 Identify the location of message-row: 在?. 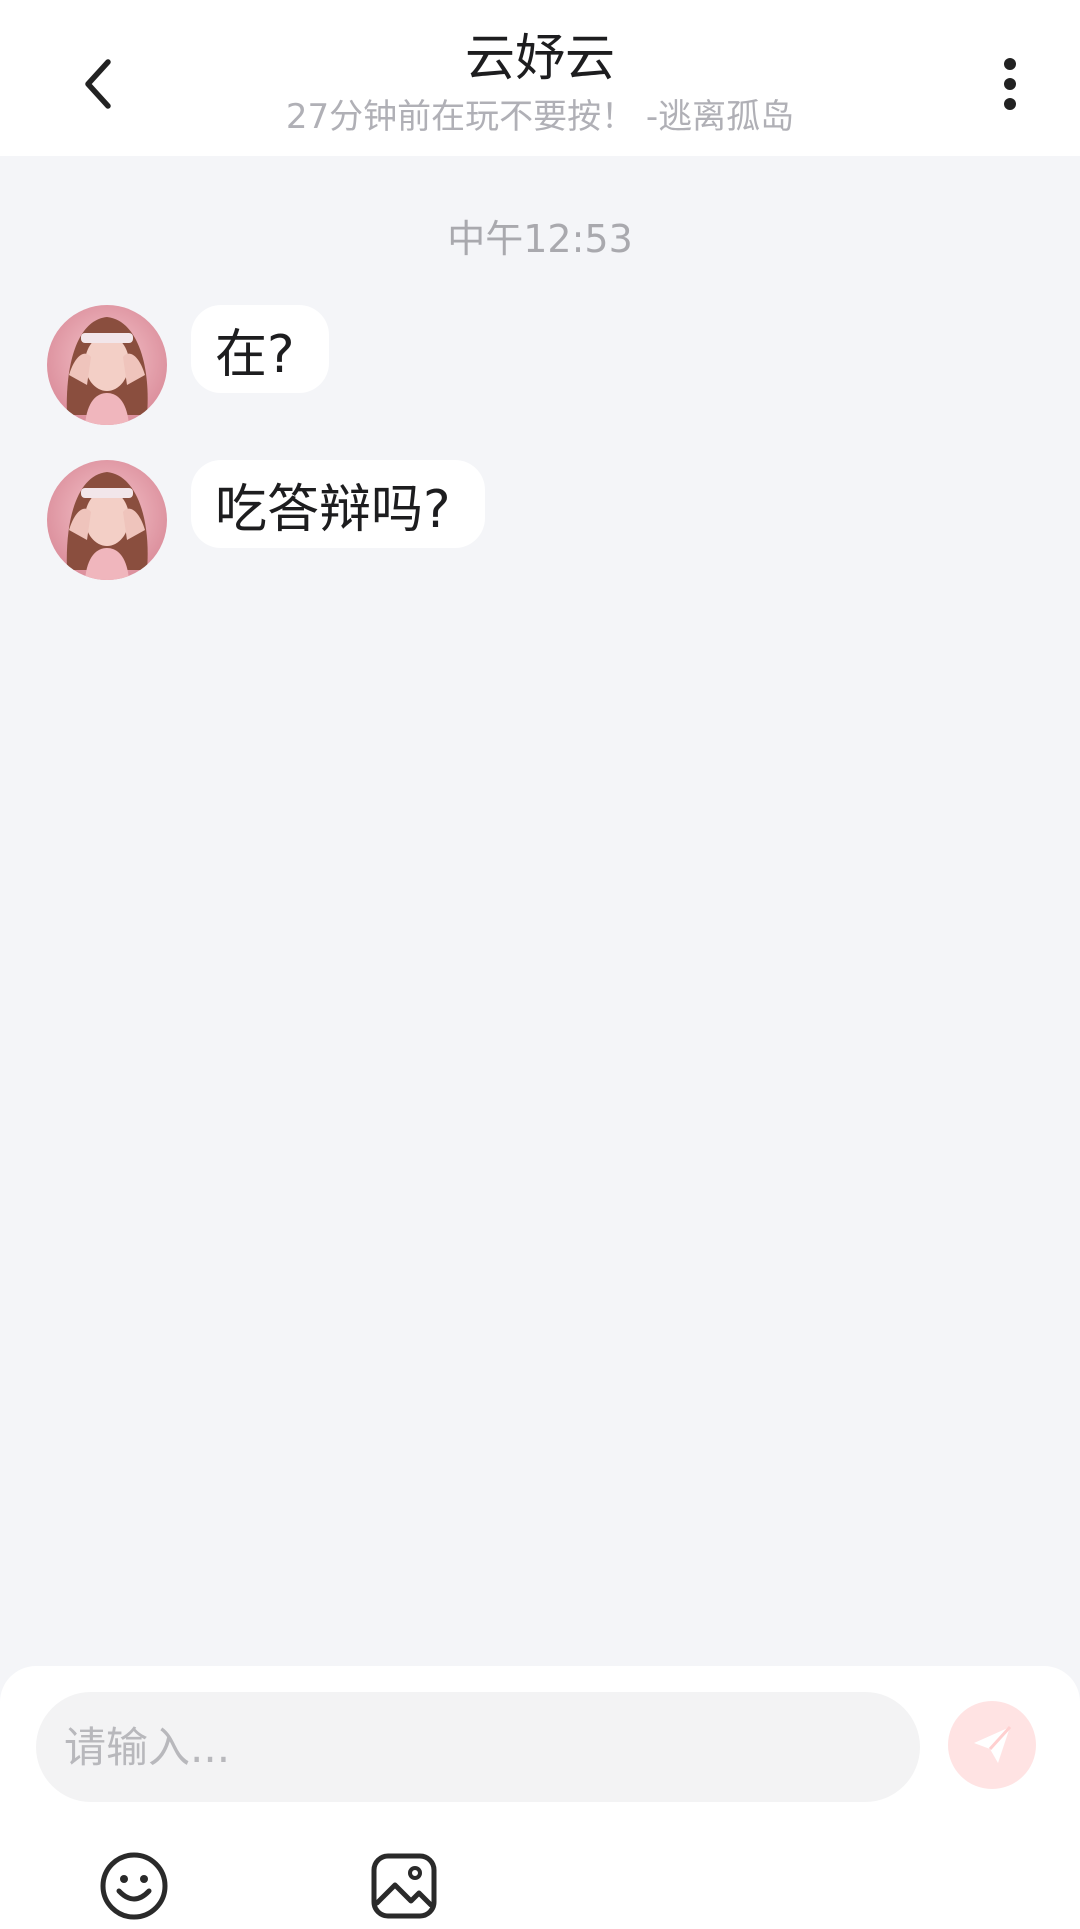
(188, 365).